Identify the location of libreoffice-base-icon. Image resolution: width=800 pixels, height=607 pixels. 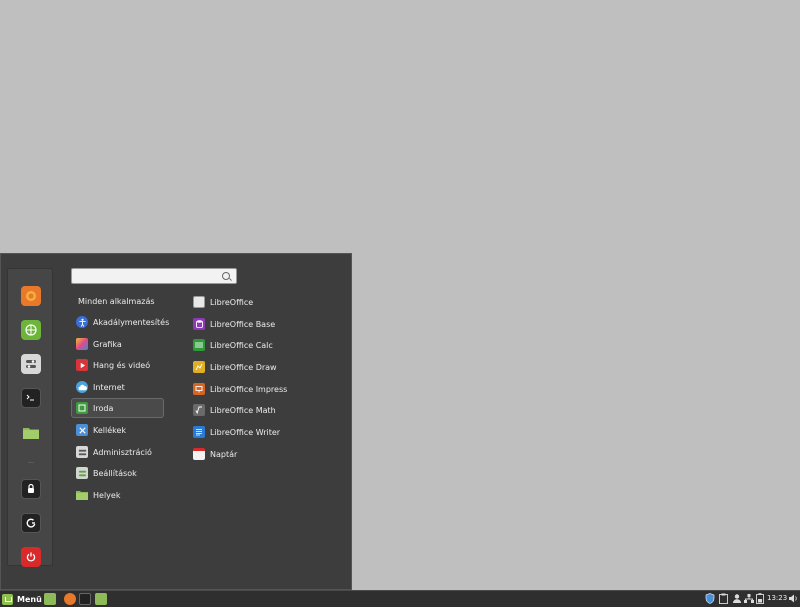
(199, 324).